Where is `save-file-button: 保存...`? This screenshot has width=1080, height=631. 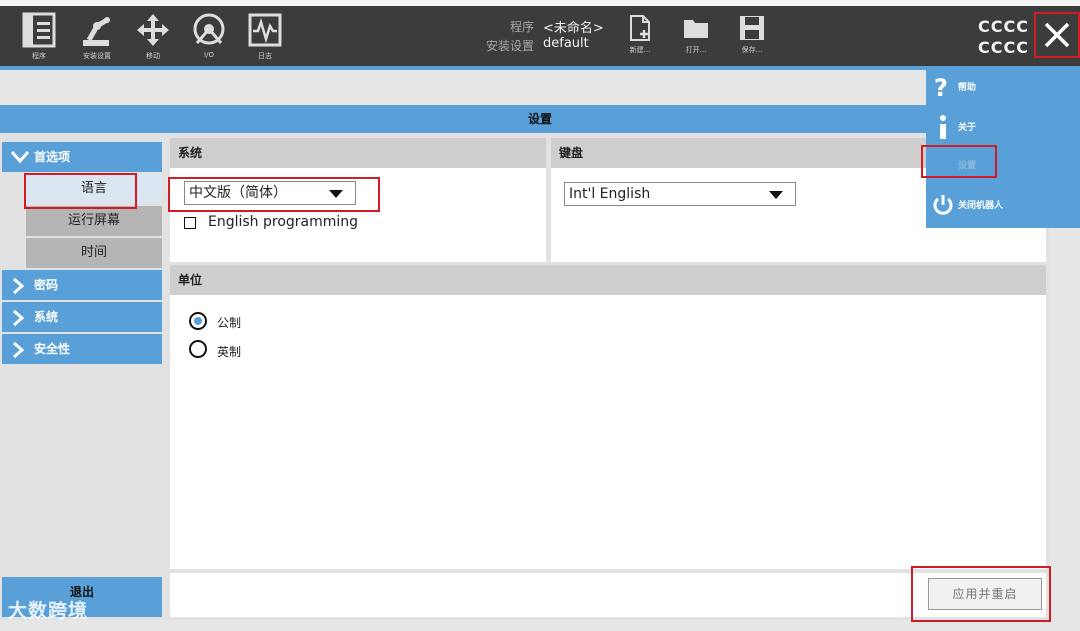 save-file-button: 保存... is located at coordinates (752, 34).